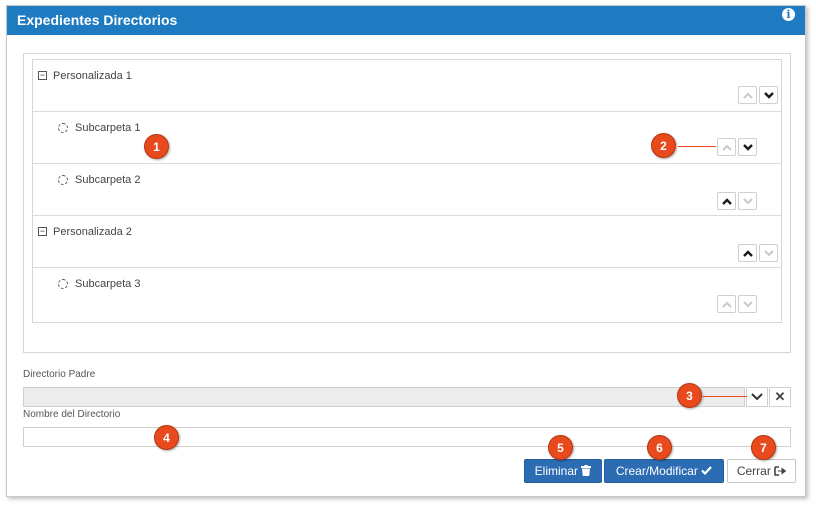 This screenshot has height=505, width=816. I want to click on dropdown-toggle-button, so click(757, 397).